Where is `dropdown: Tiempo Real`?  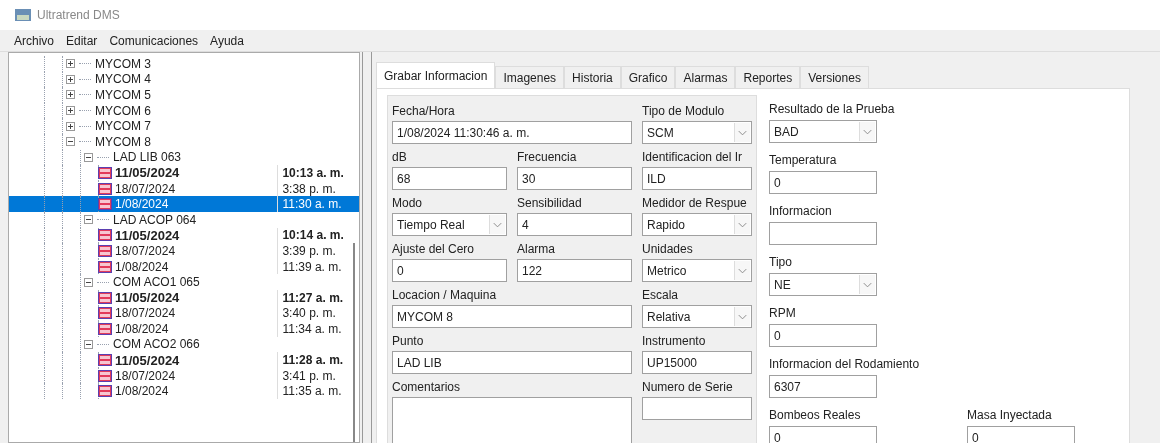
dropdown: Tiempo Real is located at coordinates (449, 224).